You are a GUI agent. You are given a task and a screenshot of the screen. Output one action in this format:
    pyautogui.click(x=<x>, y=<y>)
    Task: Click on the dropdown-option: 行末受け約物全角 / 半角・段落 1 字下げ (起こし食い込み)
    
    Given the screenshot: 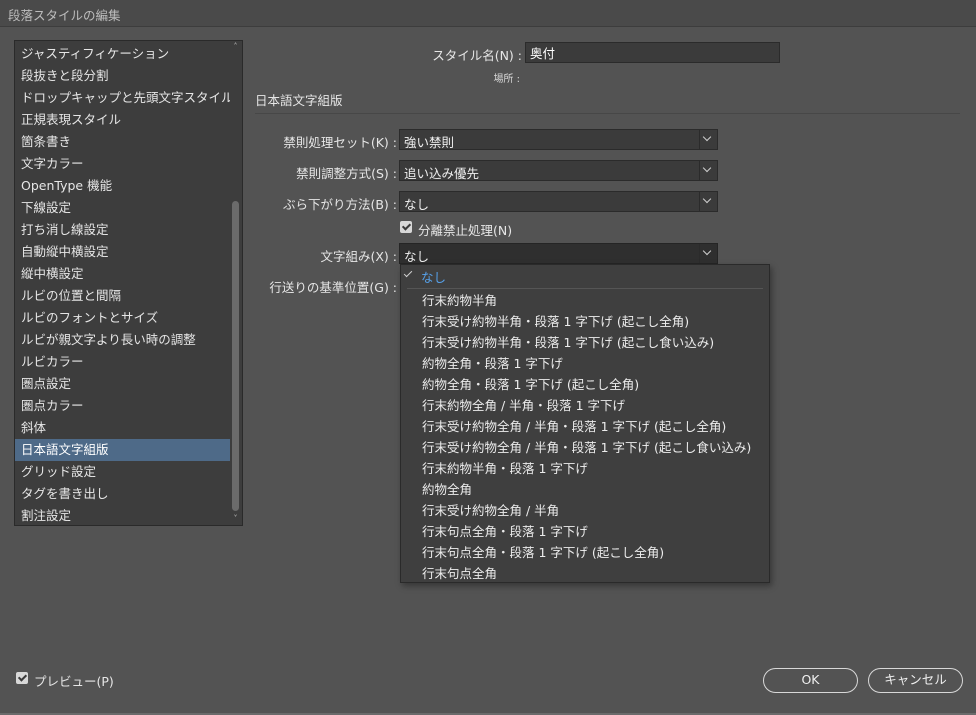 What is the action you would take?
    pyautogui.click(x=586, y=447)
    